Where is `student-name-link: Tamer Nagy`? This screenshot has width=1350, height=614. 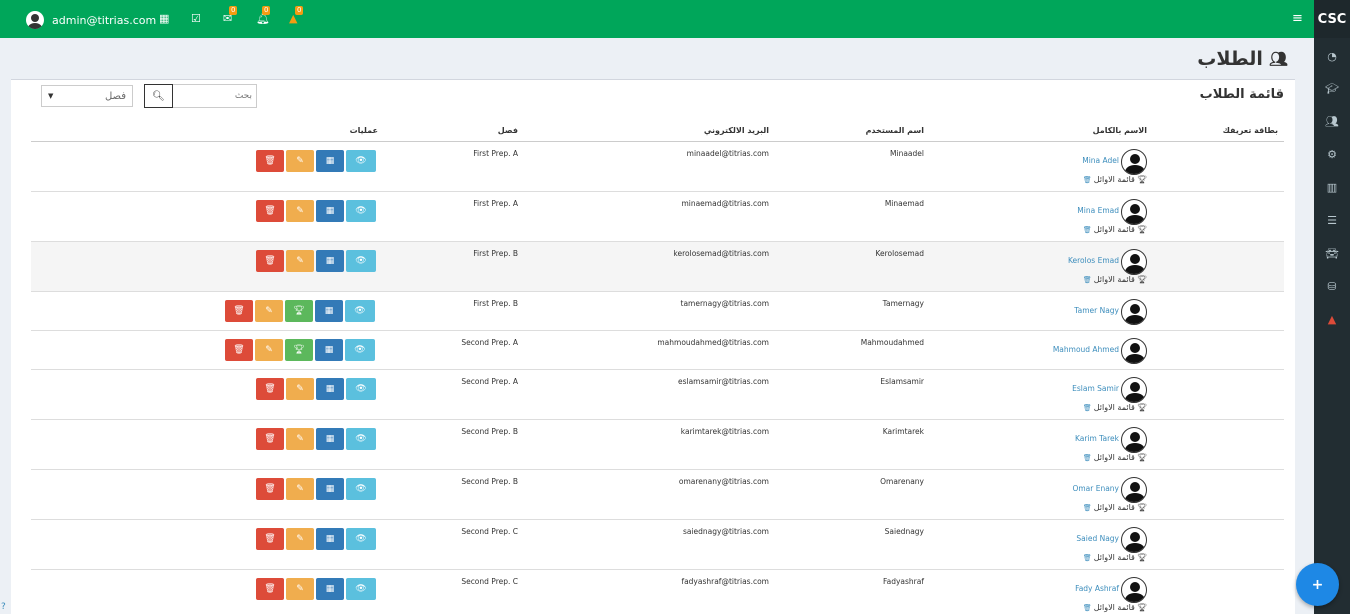 student-name-link: Tamer Nagy is located at coordinates (1096, 310).